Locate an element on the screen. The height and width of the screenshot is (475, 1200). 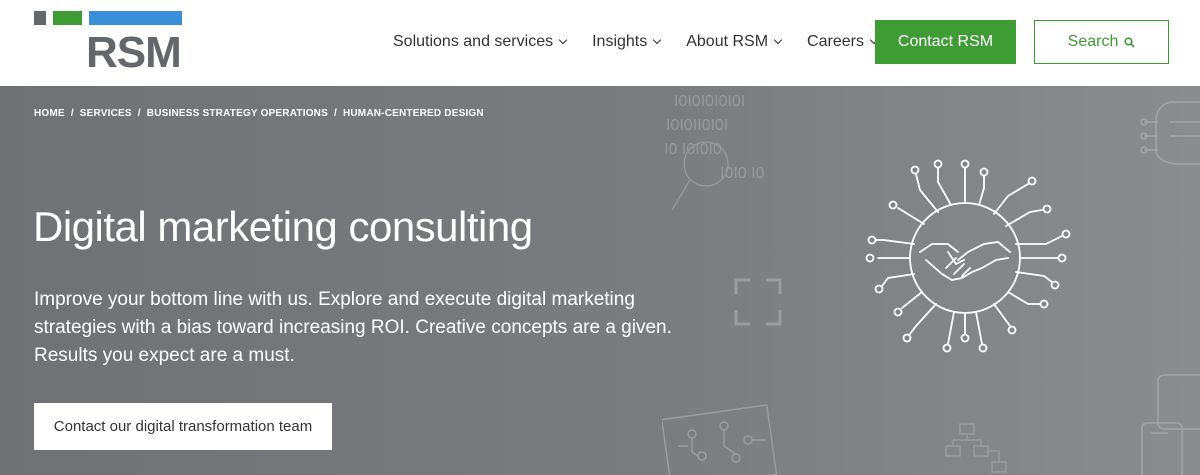
logo-gray-bar is located at coordinates (40, 18).